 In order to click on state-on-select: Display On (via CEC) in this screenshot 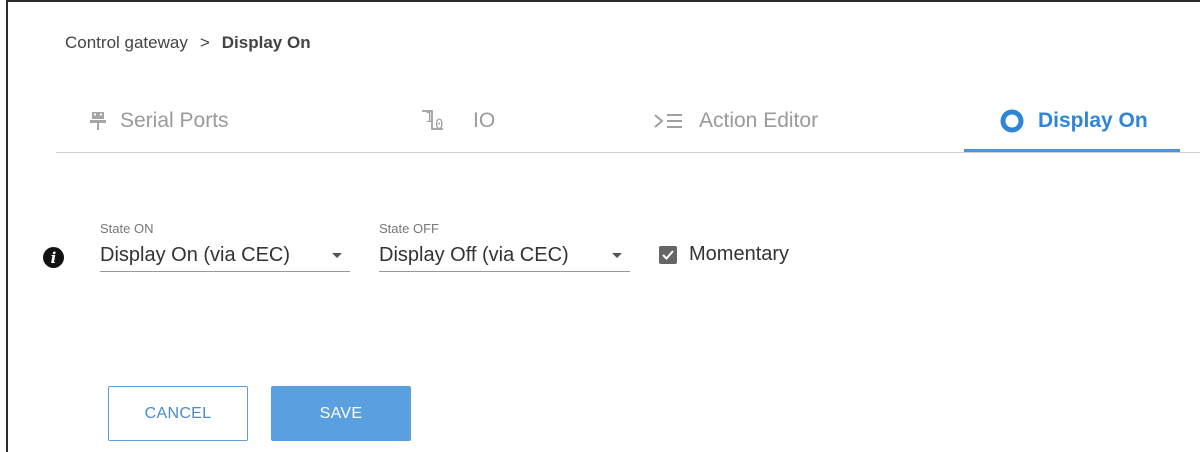, I will do `click(225, 256)`.